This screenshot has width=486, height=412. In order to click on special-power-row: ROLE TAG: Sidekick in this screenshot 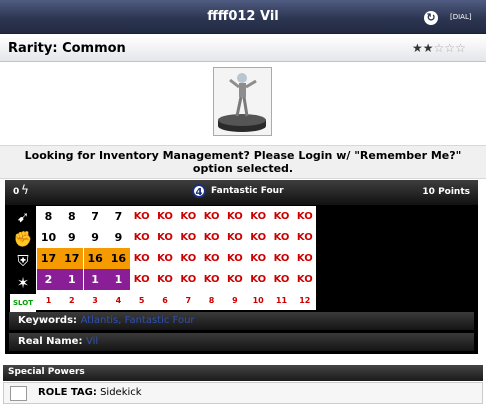, I will do `click(243, 393)`.